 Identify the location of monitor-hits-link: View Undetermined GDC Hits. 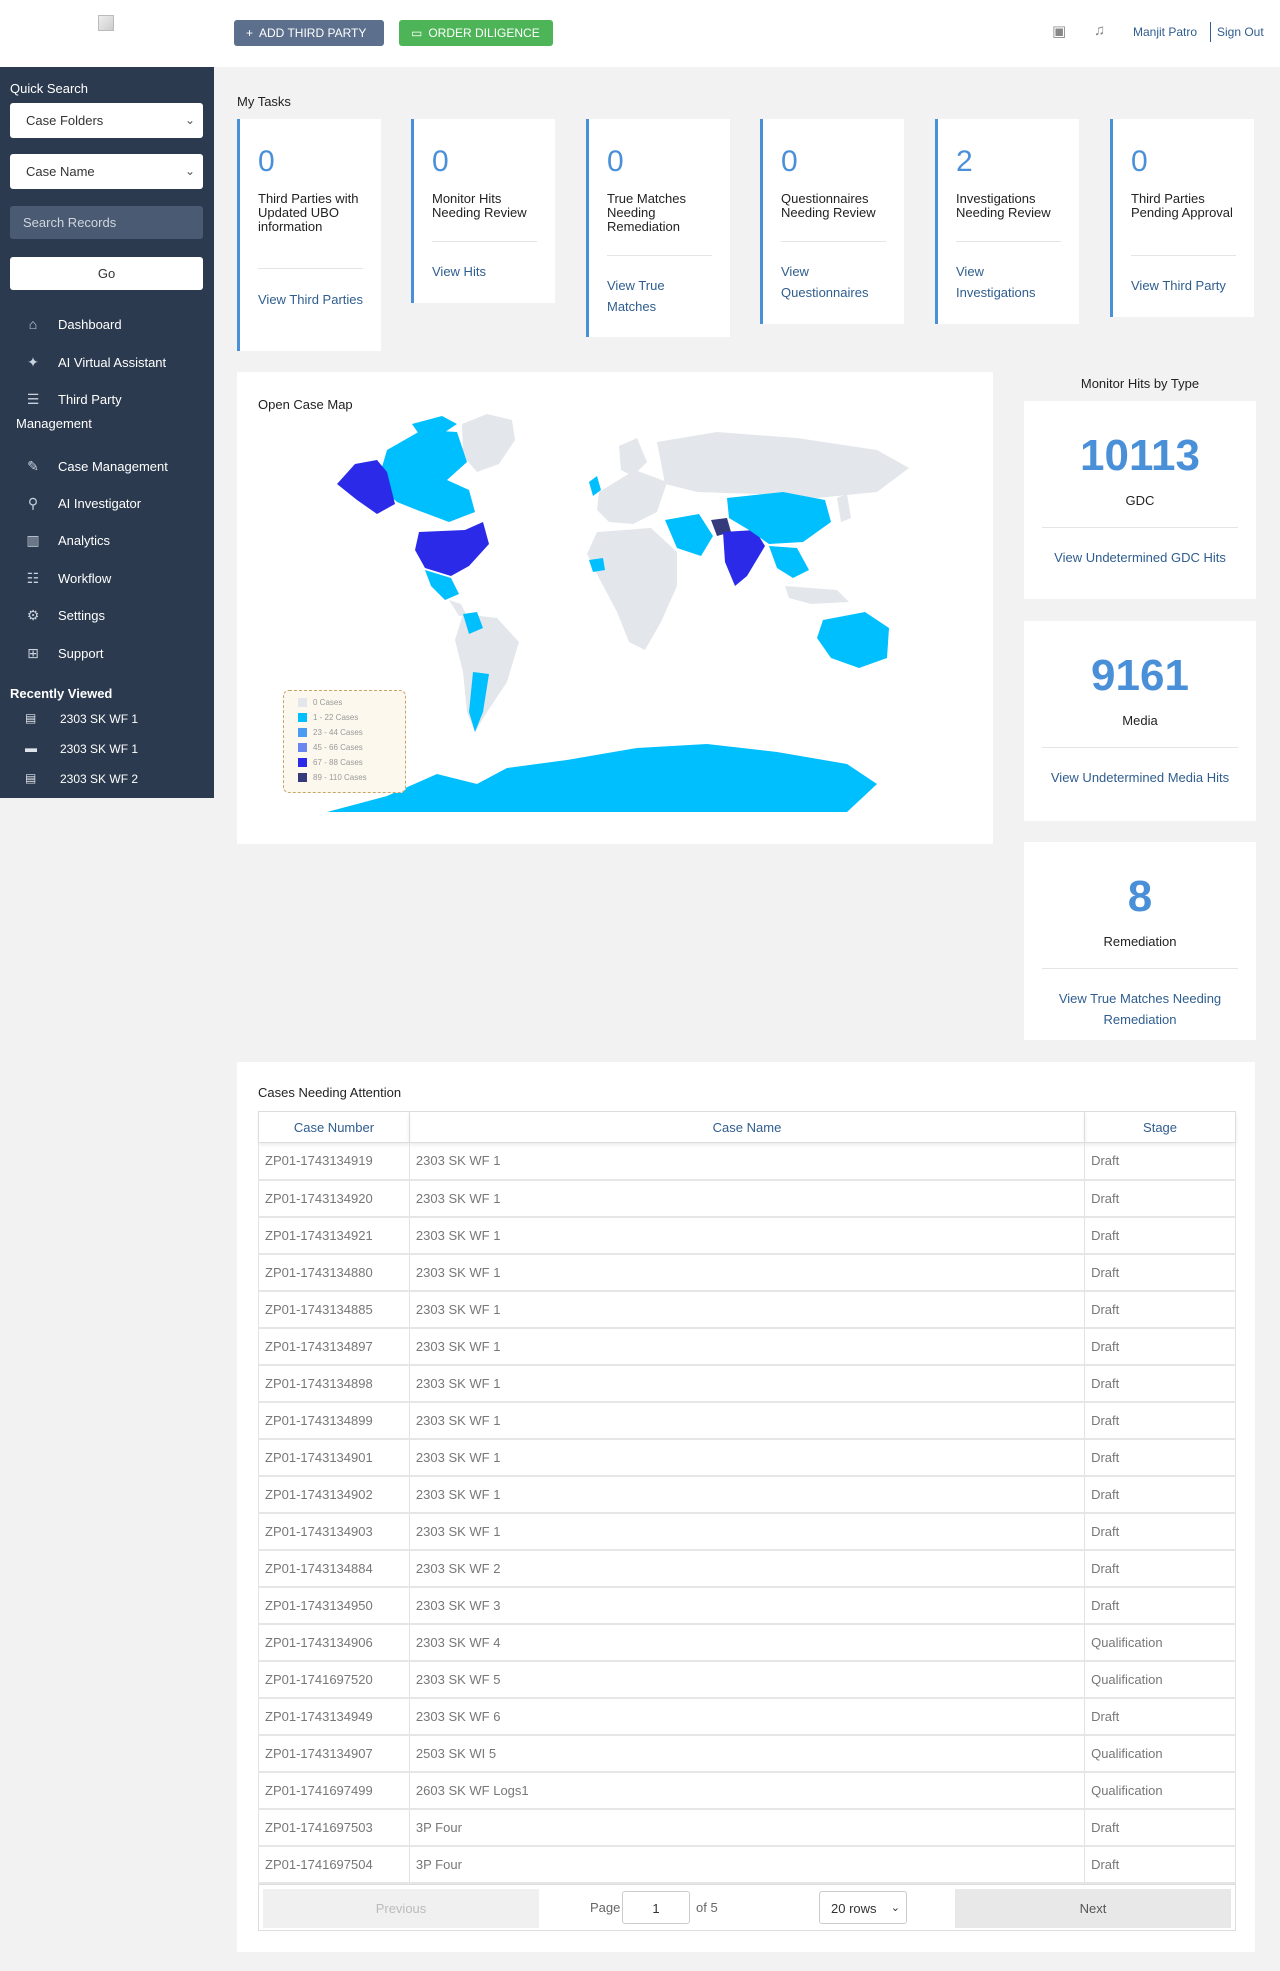
(1140, 557).